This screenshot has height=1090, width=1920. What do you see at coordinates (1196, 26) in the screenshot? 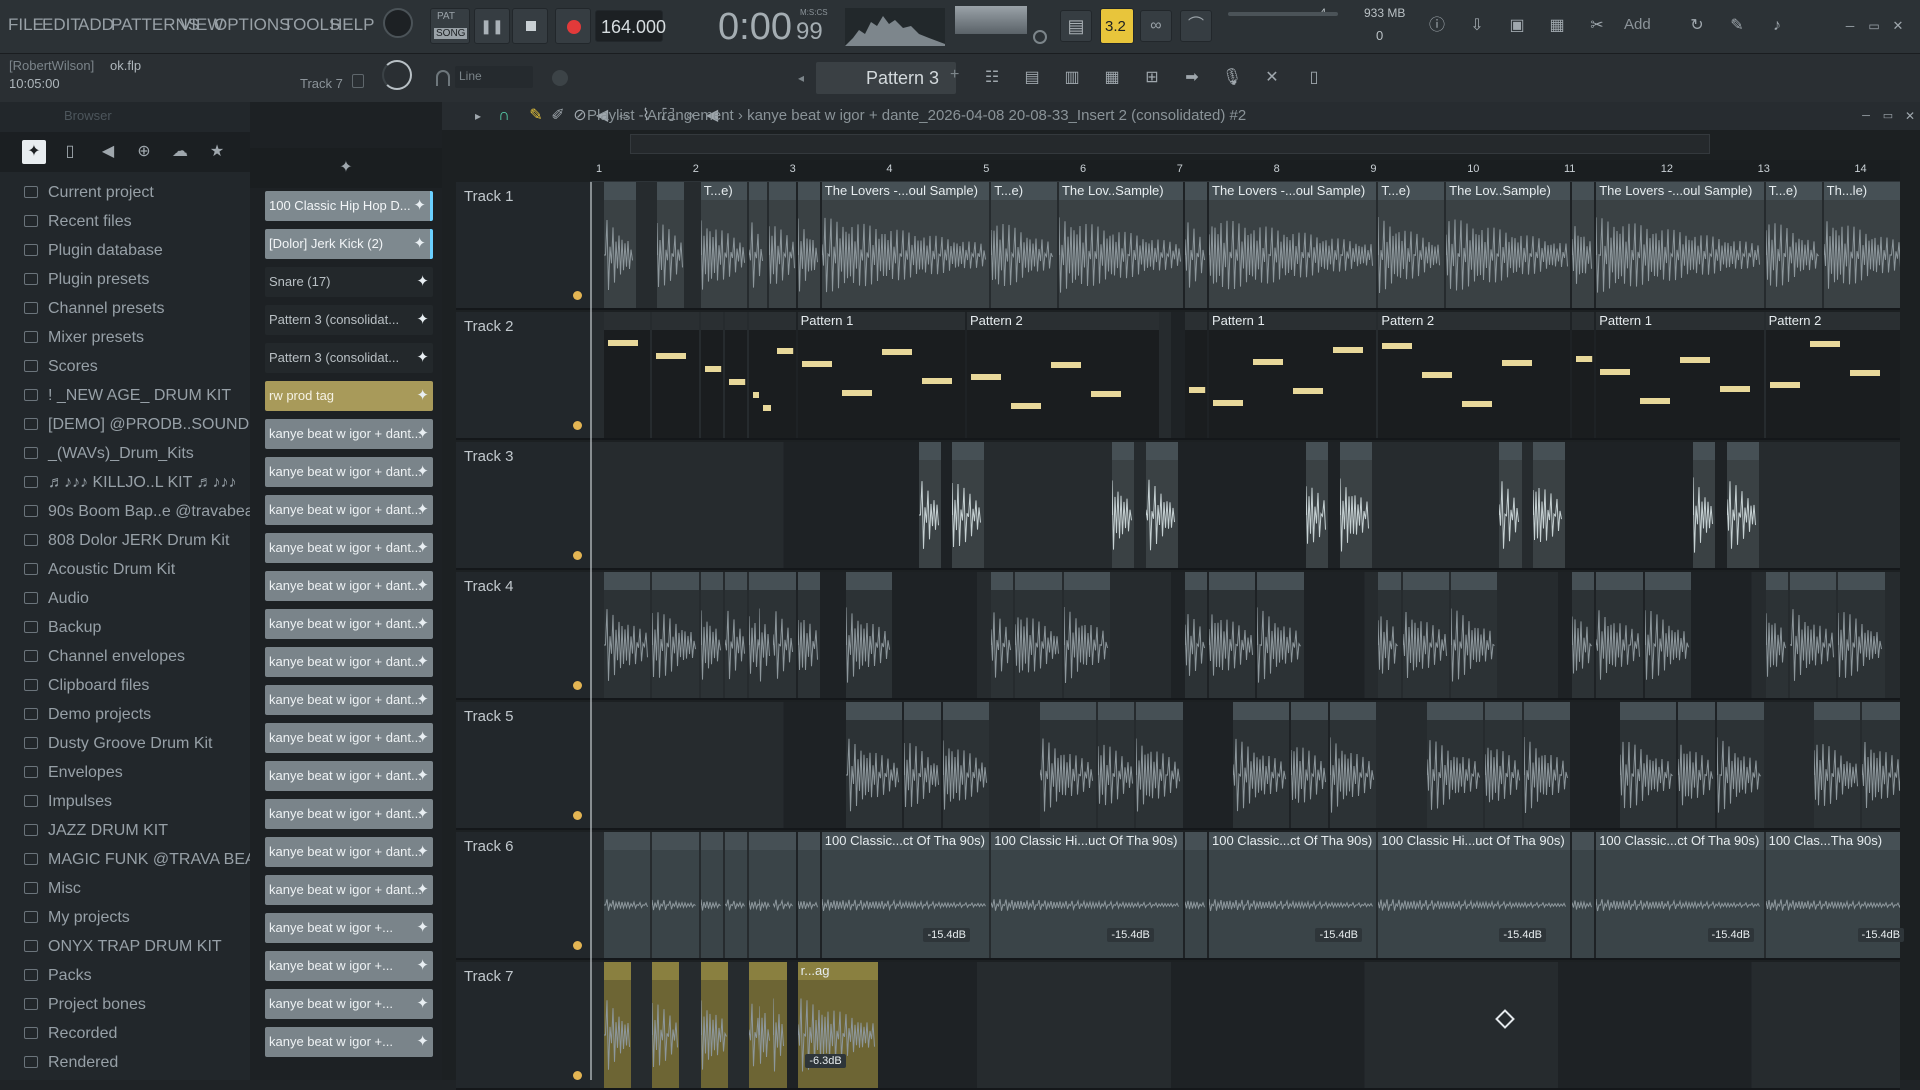
I see `metronome-button: ⌒` at bounding box center [1196, 26].